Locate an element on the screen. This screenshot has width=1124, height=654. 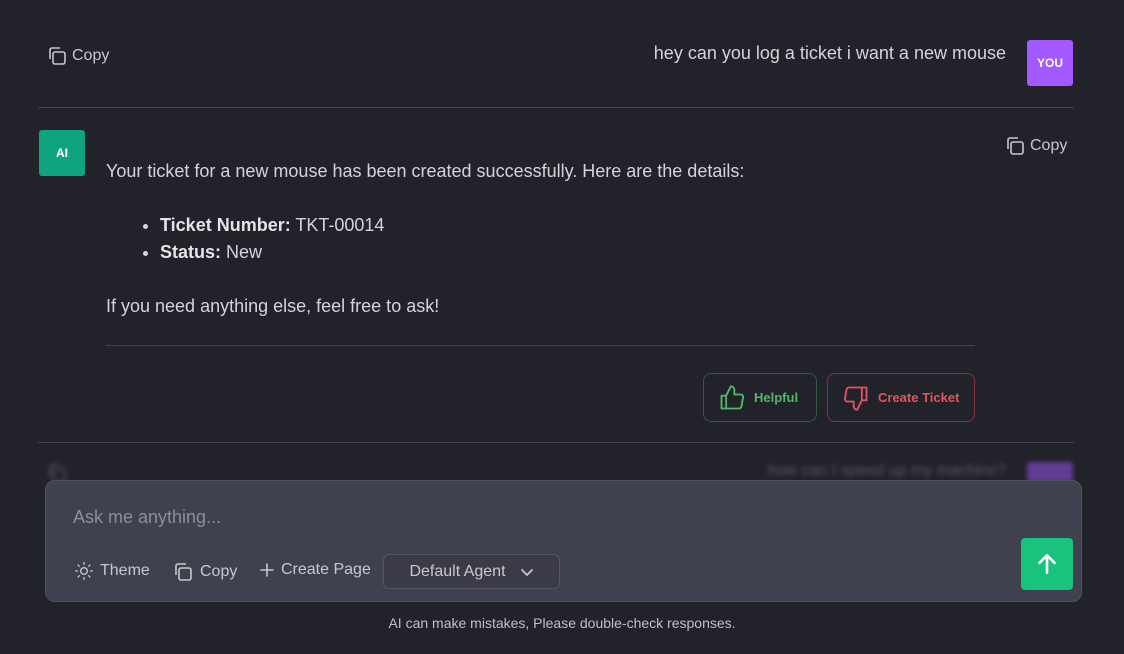
send-button is located at coordinates (1047, 564).